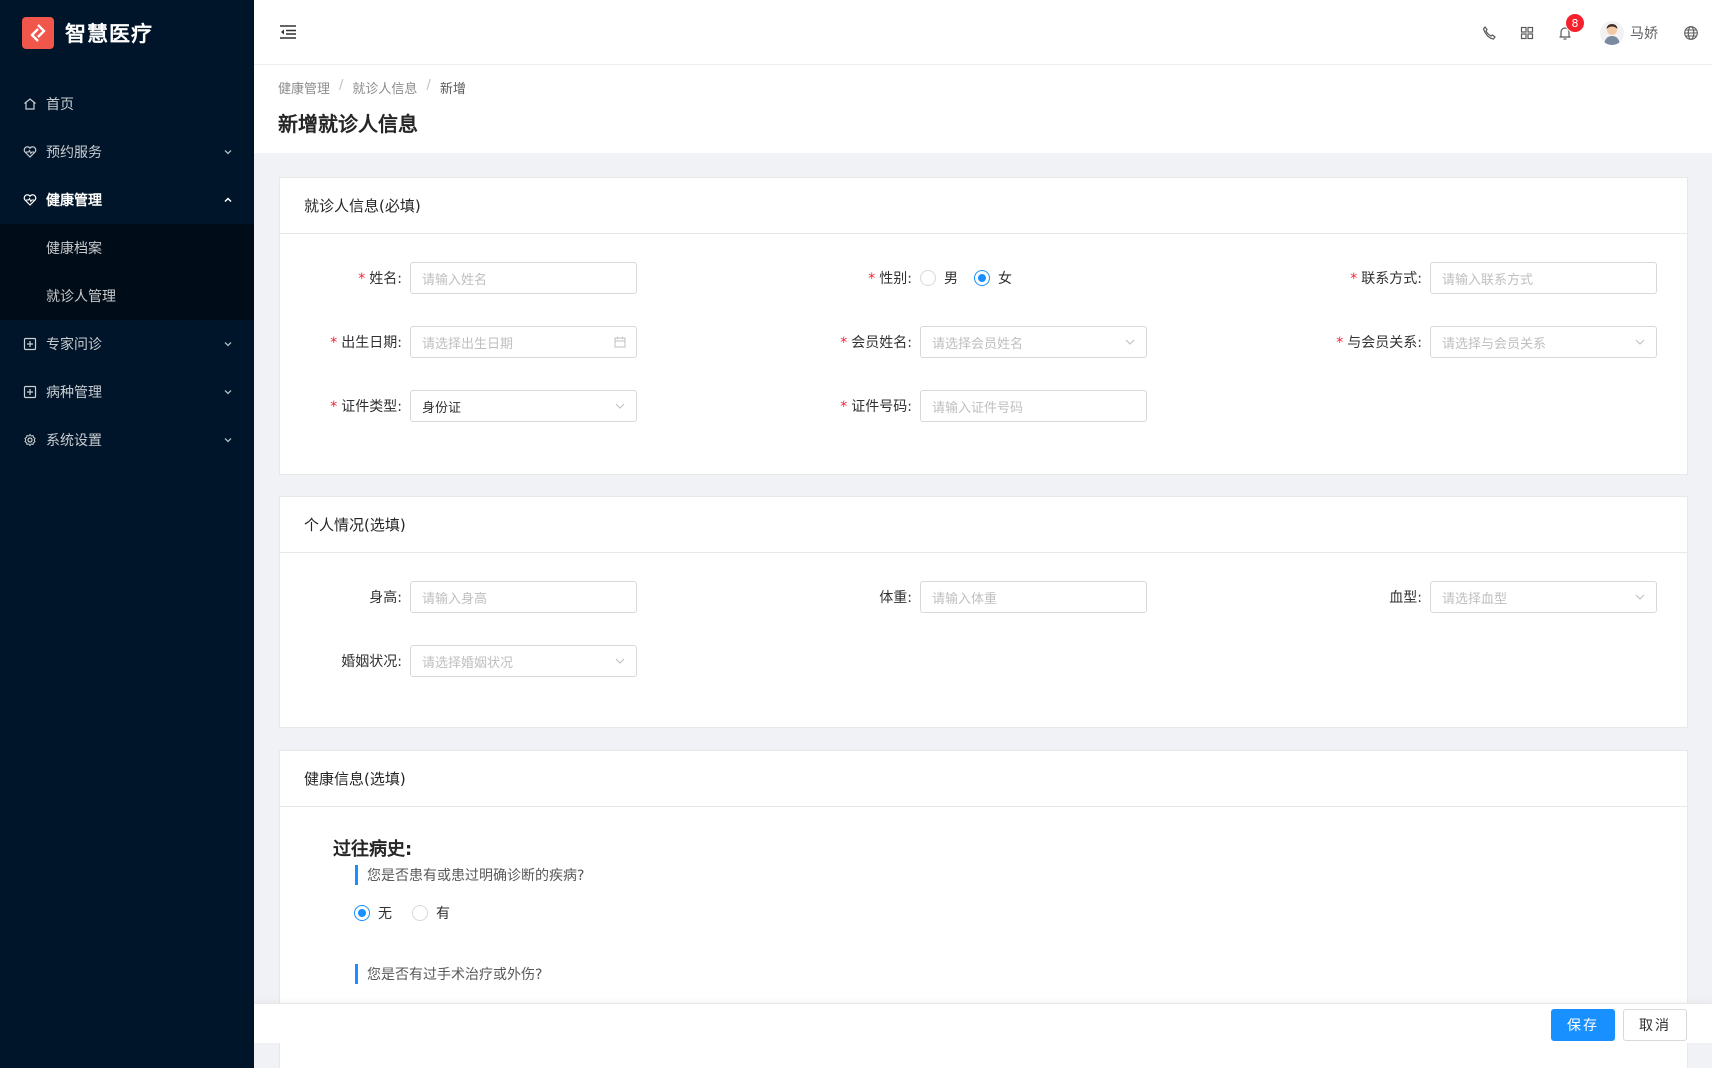 The image size is (1712, 1068). I want to click on id-type-field: * 证件类型: 身份证, so click(458, 406).